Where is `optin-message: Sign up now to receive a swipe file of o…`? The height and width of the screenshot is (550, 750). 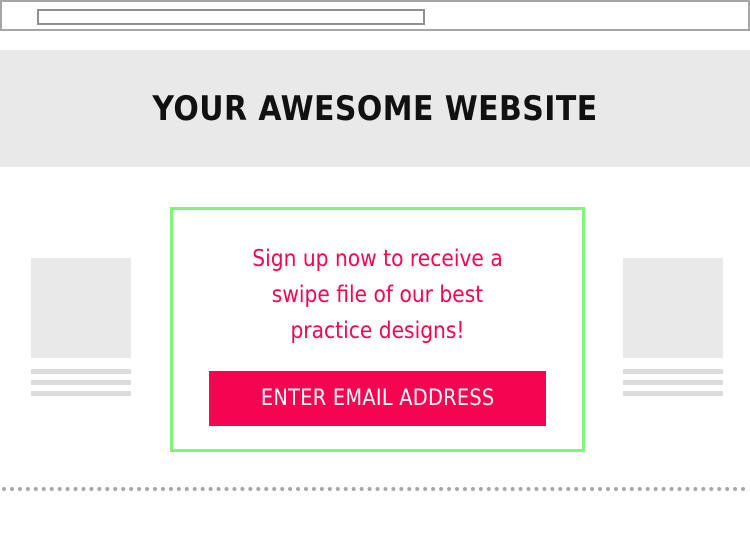 optin-message: Sign up now to receive a swipe file of o… is located at coordinates (377, 295).